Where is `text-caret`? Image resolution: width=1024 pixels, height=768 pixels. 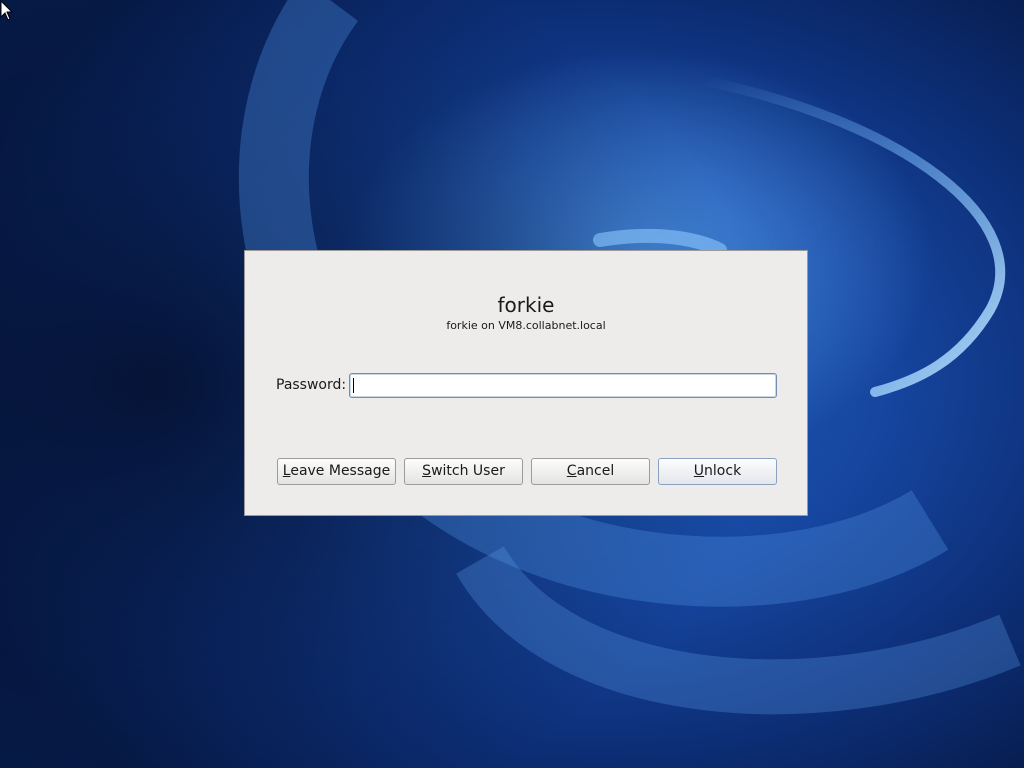 text-caret is located at coordinates (353, 385).